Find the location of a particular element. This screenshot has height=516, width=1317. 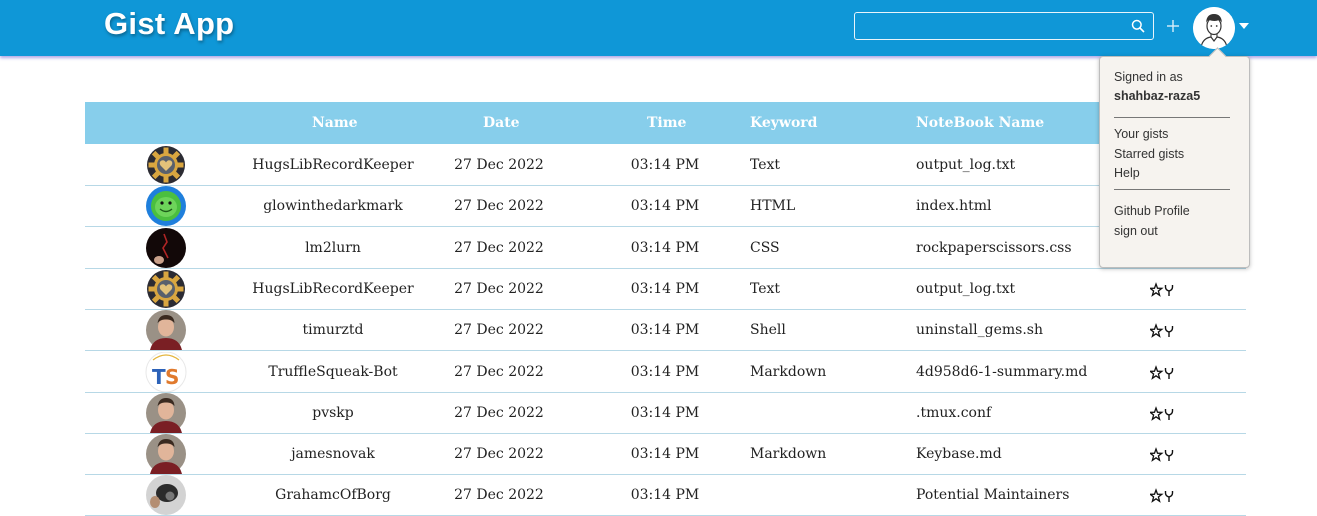

search-input is located at coordinates (994, 27).